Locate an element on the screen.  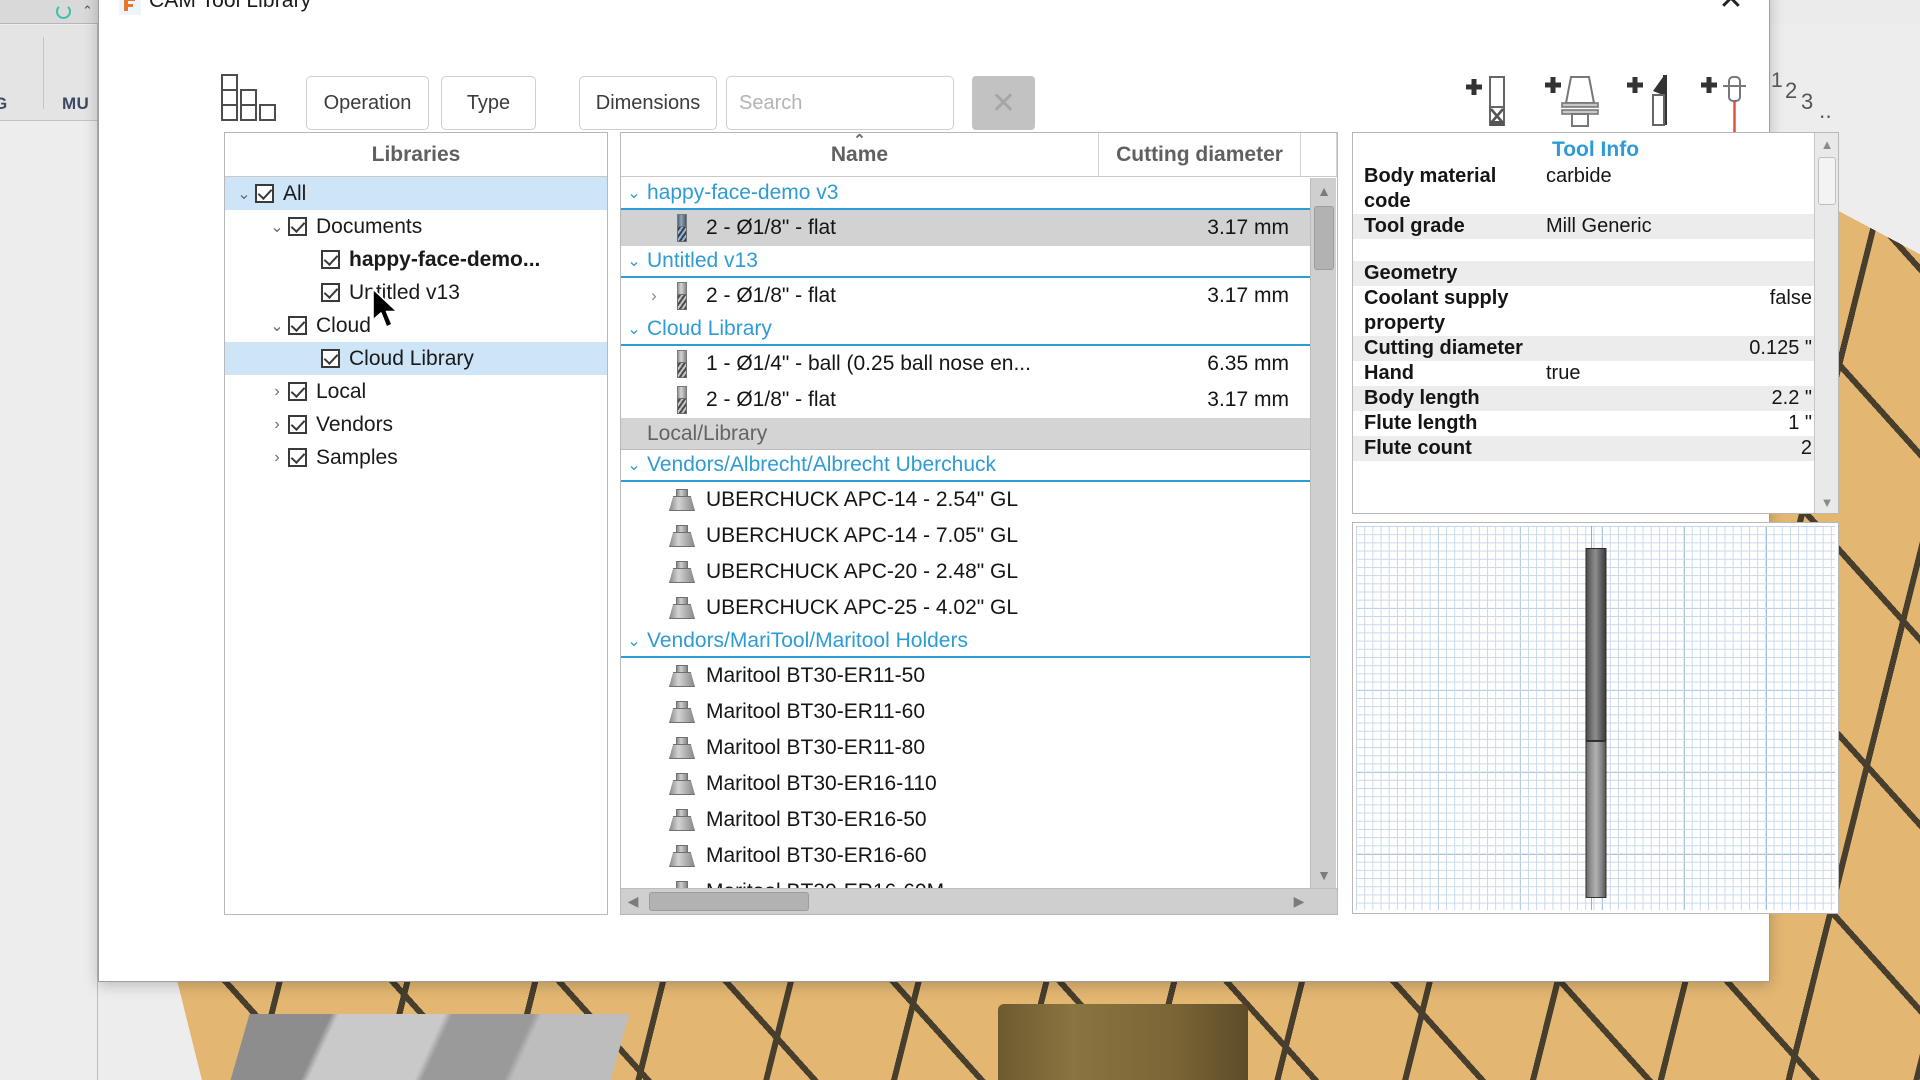
tool-list-row: Maritool BT30-ER16-60M is located at coordinates (966, 881).